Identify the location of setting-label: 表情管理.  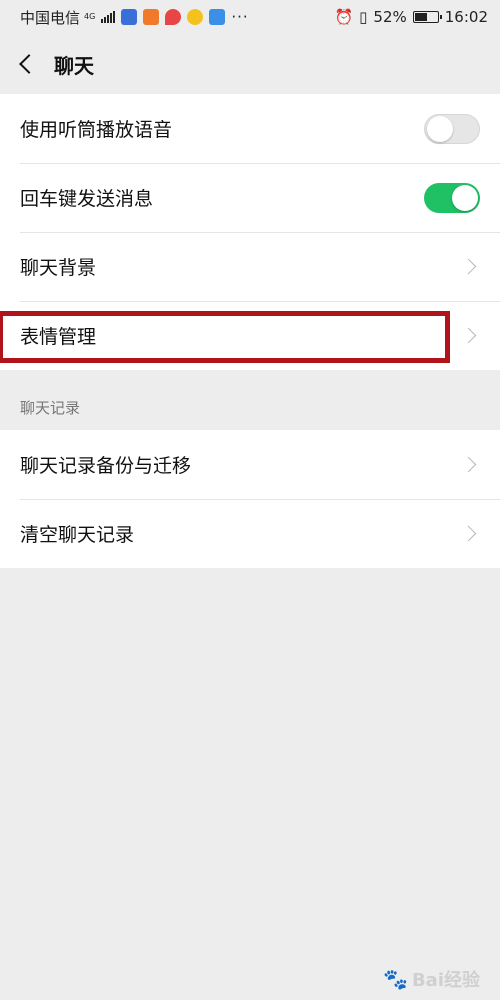
(58, 337).